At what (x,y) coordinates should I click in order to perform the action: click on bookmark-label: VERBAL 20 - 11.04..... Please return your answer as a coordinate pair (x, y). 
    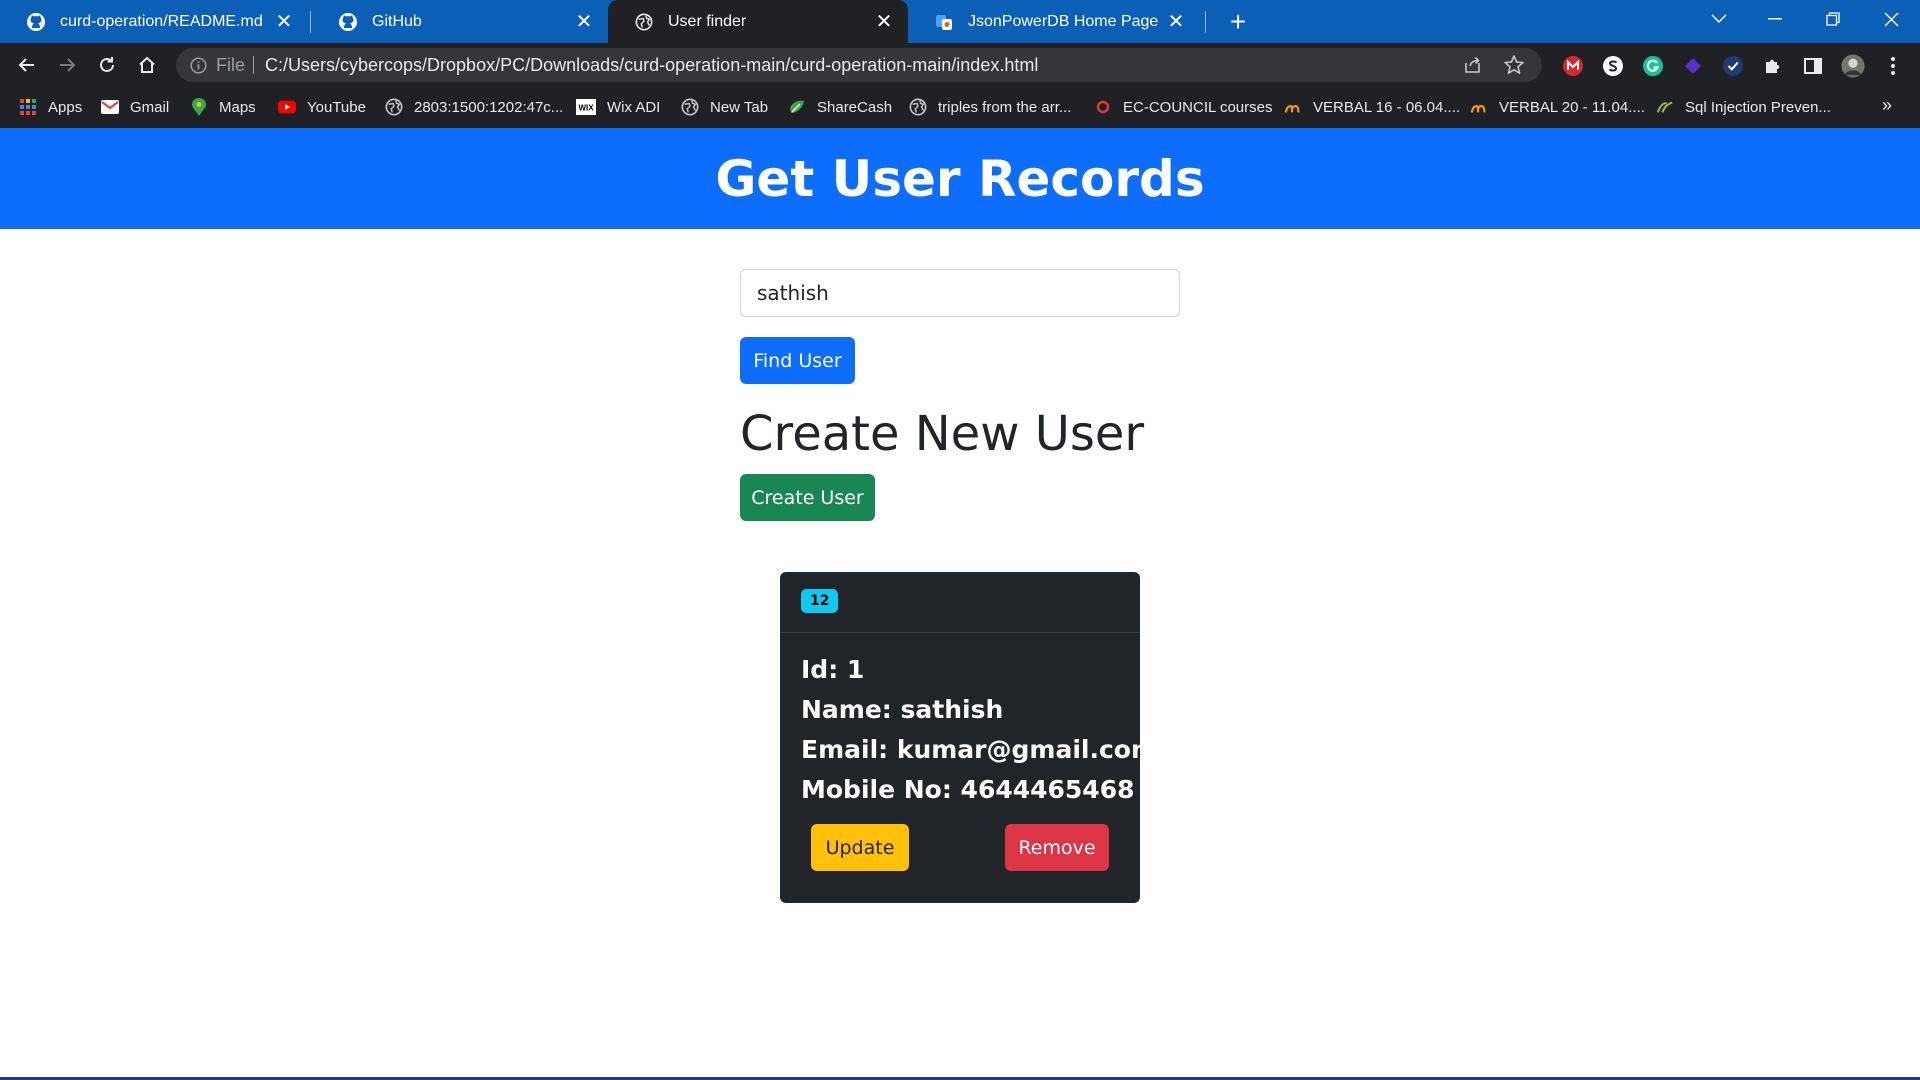
    Looking at the image, I should click on (1572, 107).